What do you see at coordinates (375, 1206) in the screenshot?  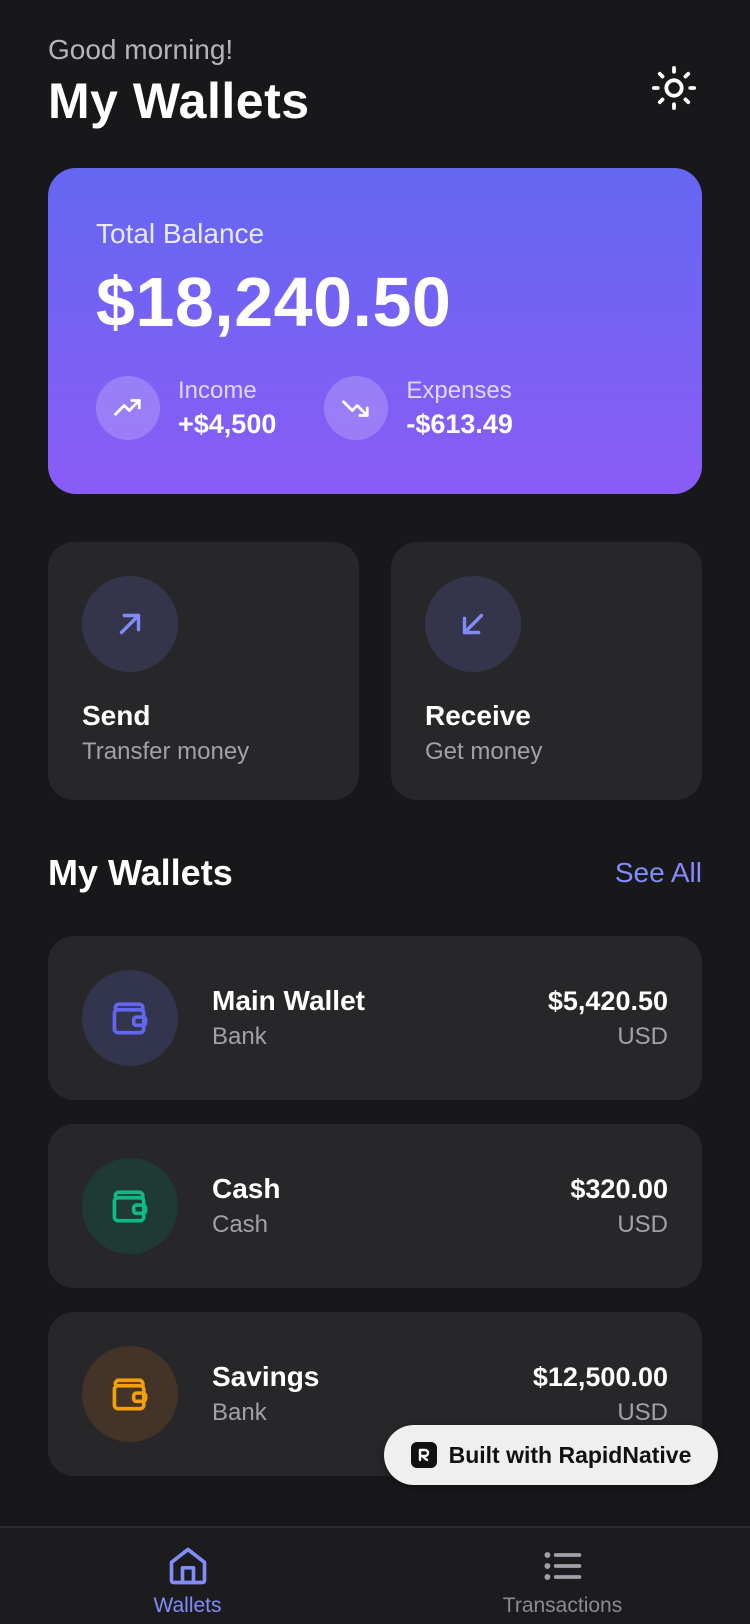 I see `wallet-card-cash: Cash Cash $320.00 USD` at bounding box center [375, 1206].